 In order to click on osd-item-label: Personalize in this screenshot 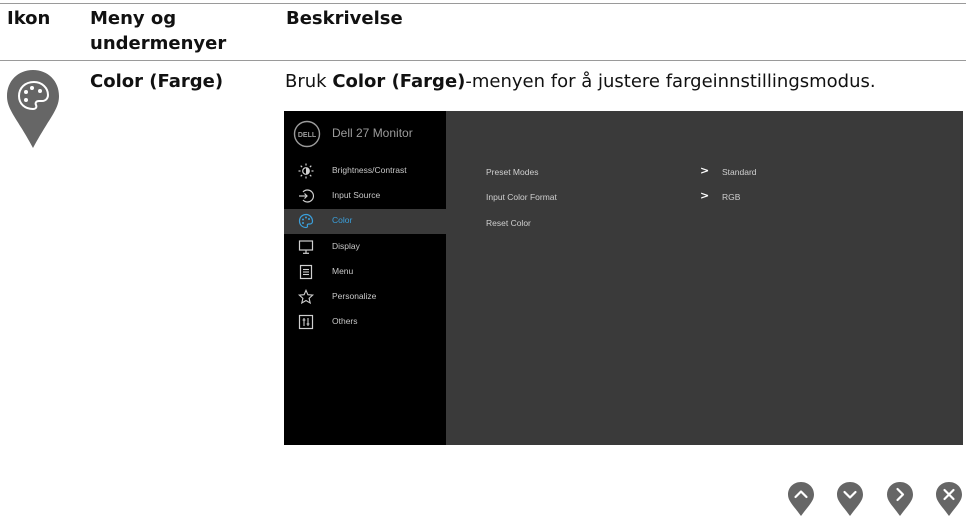, I will do `click(354, 296)`.